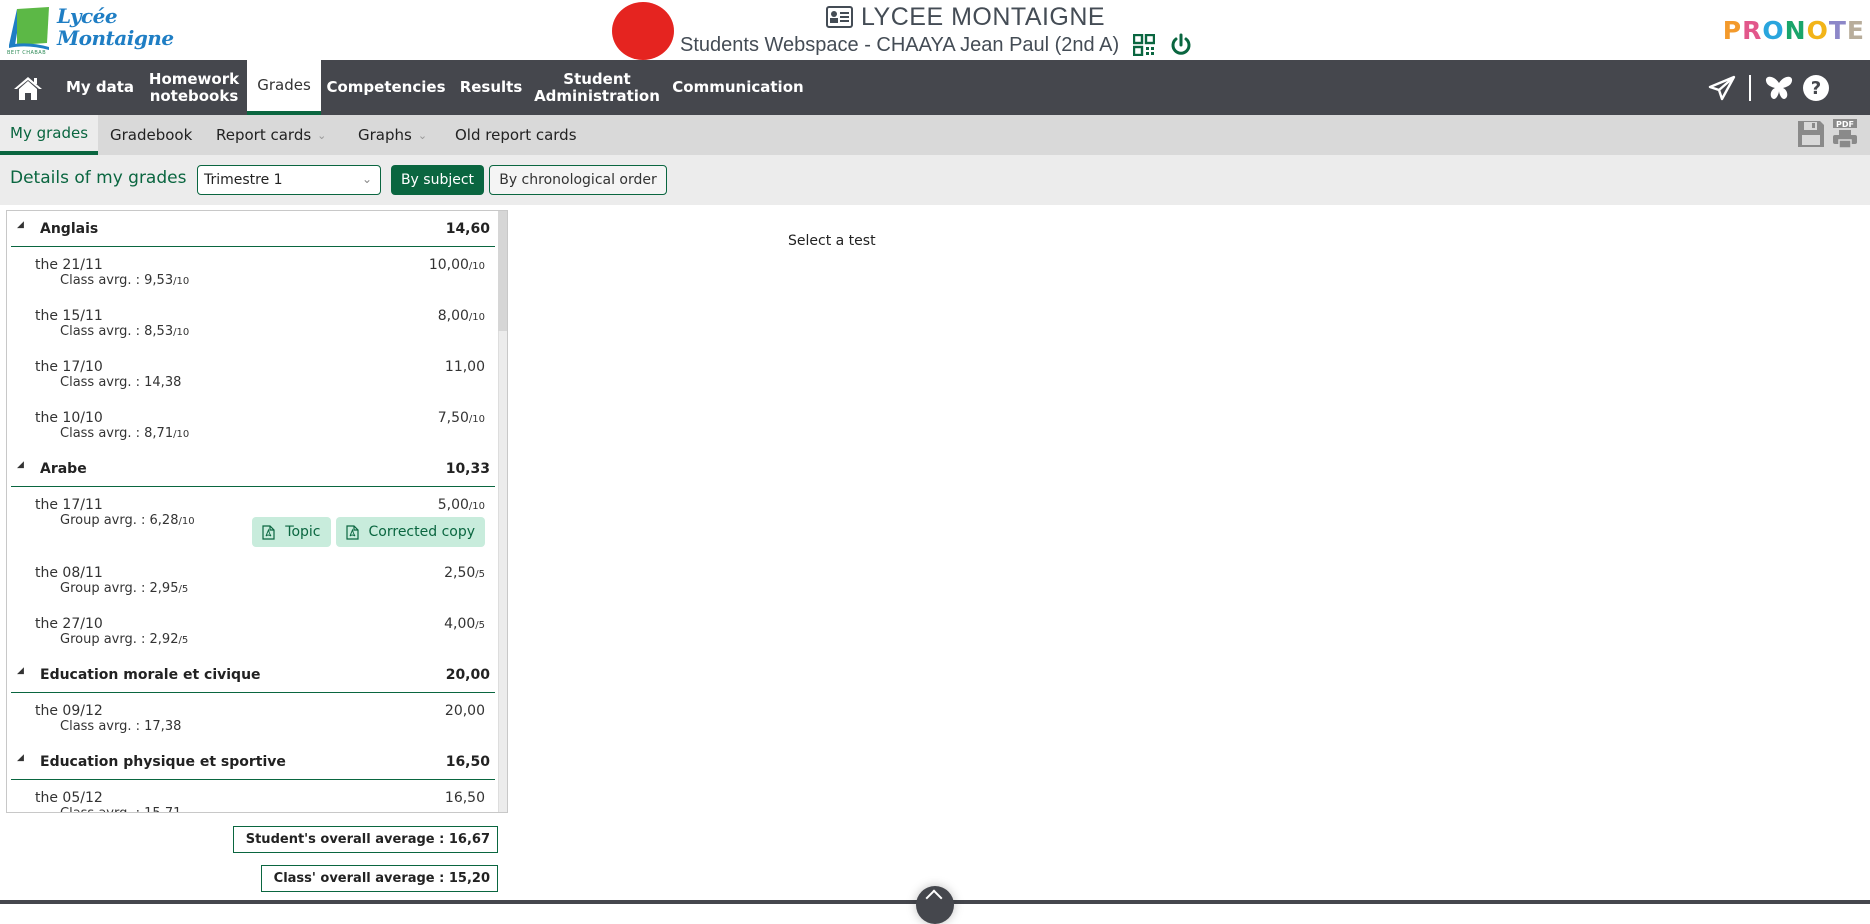 This screenshot has height=924, width=1870. Describe the element at coordinates (1181, 45) in the screenshot. I see `logout-power-icon` at that location.